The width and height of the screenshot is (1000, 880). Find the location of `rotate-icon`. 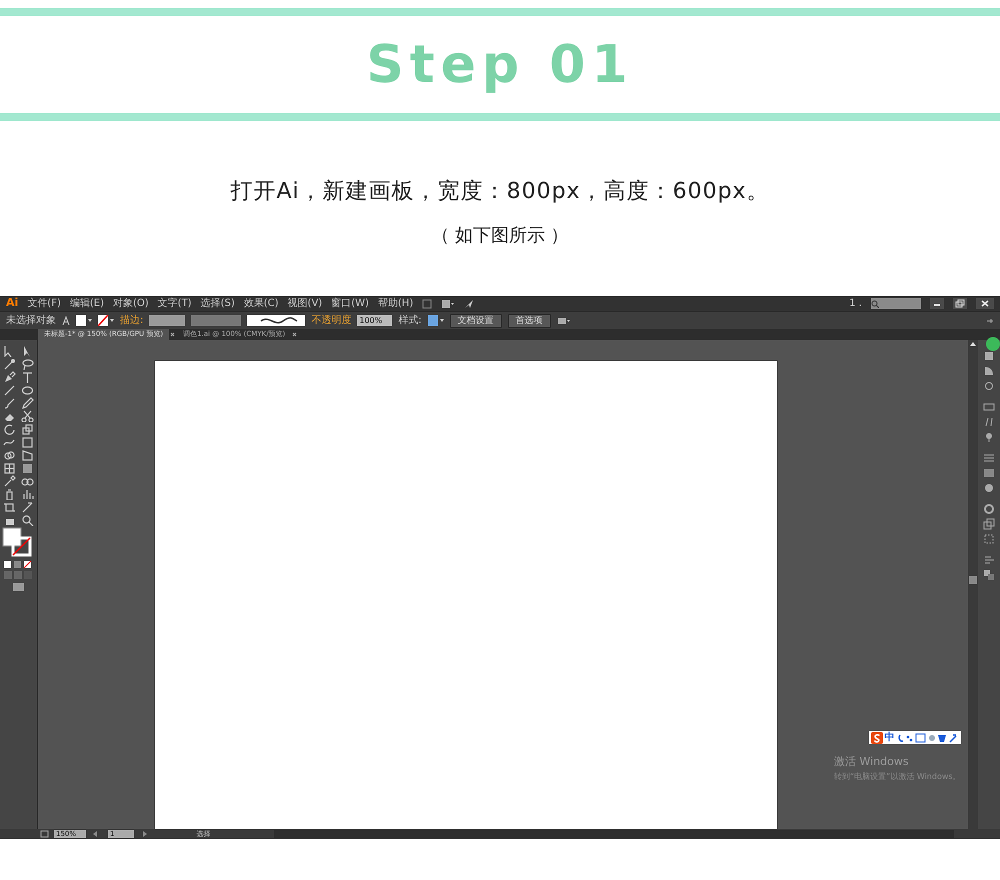

rotate-icon is located at coordinates (9, 428).